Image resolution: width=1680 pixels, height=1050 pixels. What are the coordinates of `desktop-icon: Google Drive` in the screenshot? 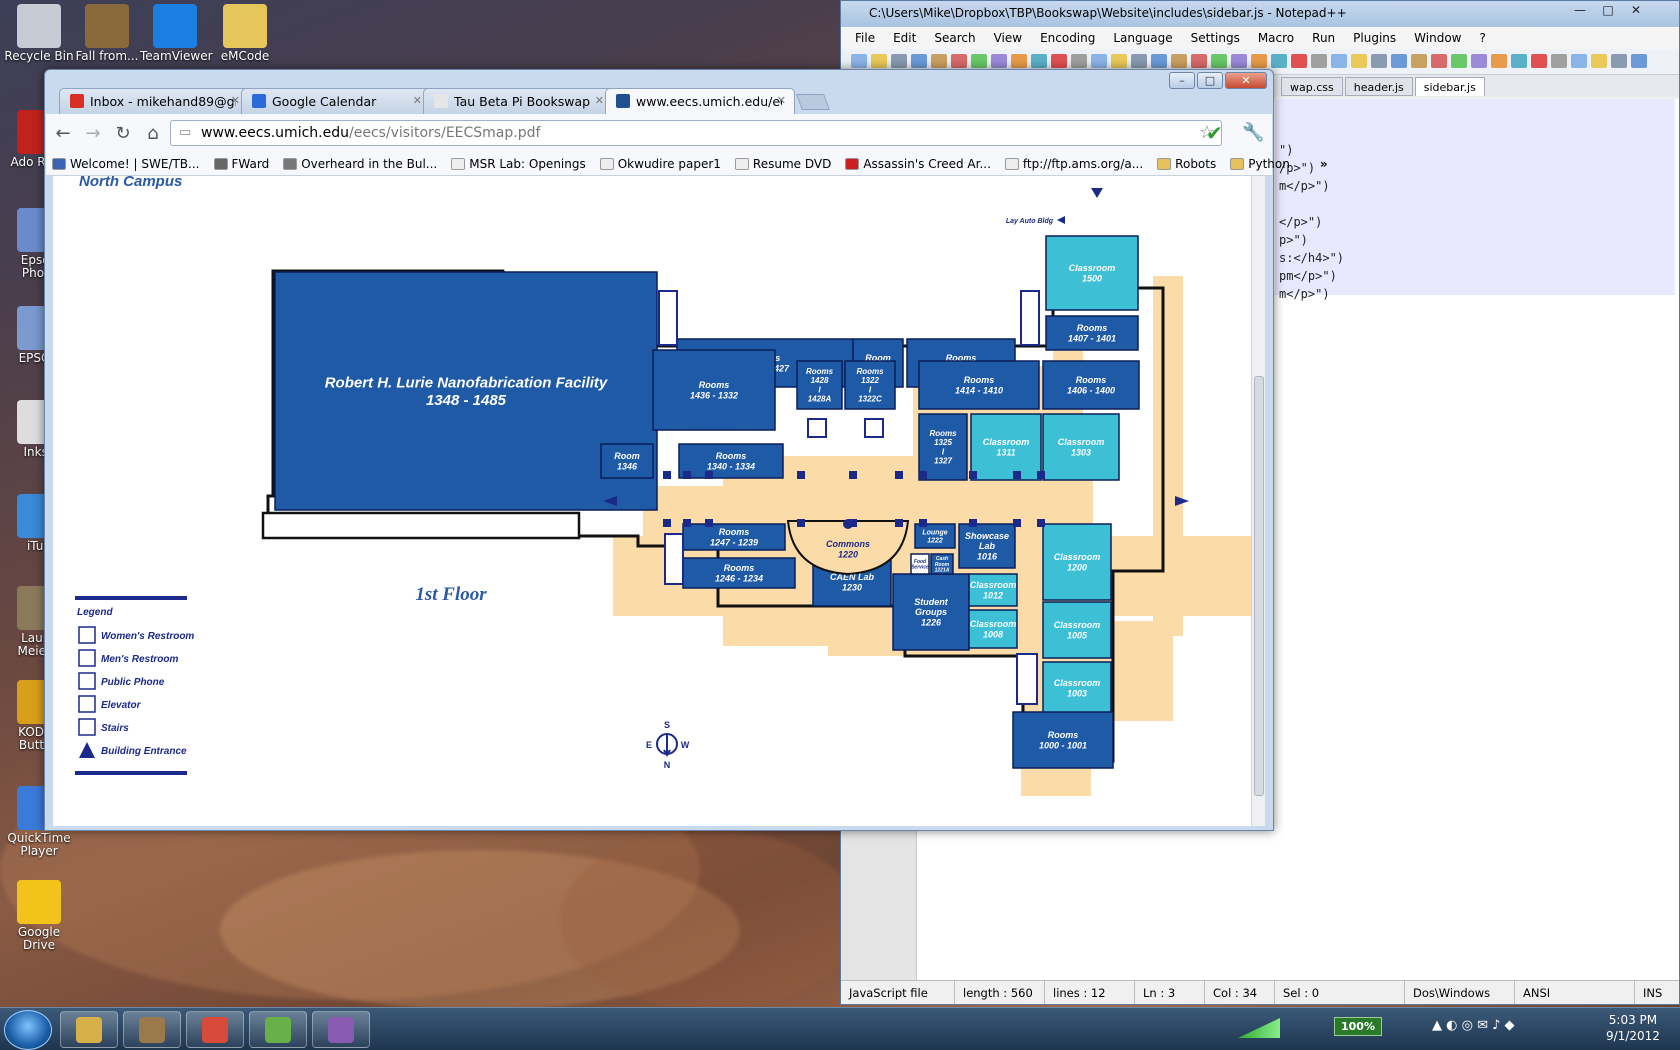 It's located at (39, 916).